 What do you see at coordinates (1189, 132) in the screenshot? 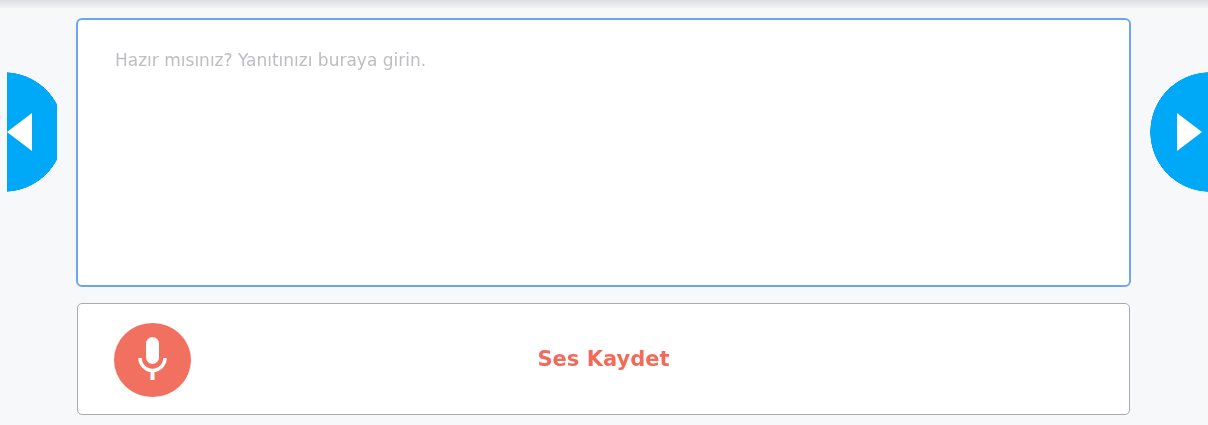
I see `right-triangle-icon` at bounding box center [1189, 132].